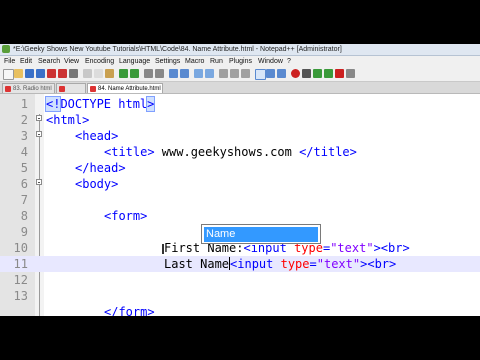 Image resolution: width=480 pixels, height=360 pixels. What do you see at coordinates (24, 200) in the screenshot?
I see `line-number: 7` at bounding box center [24, 200].